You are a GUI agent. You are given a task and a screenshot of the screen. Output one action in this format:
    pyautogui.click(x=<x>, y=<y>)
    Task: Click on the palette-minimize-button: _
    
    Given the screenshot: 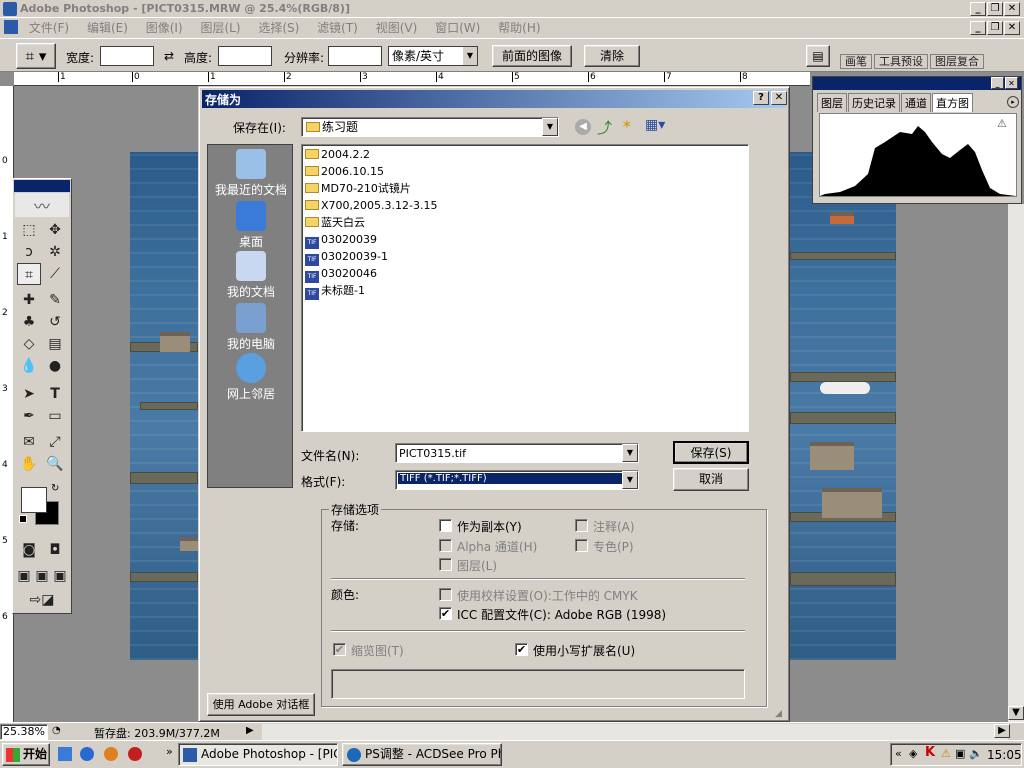 What is the action you would take?
    pyautogui.click(x=997, y=83)
    